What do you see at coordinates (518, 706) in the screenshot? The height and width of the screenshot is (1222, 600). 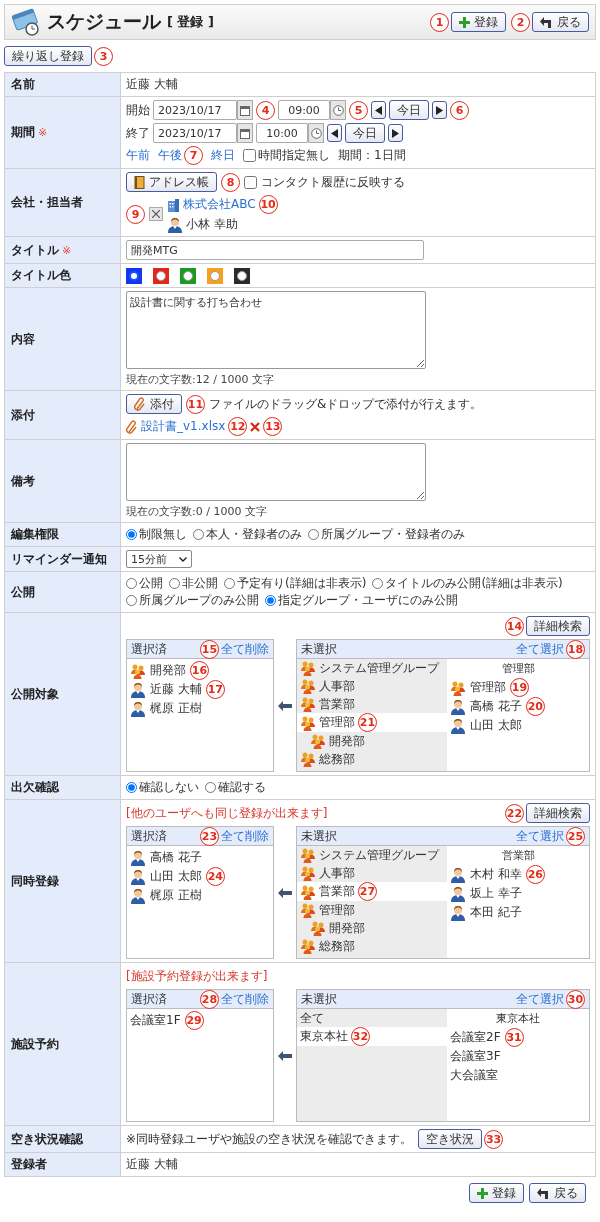 I see `list-item: 高橋 花子 20` at bounding box center [518, 706].